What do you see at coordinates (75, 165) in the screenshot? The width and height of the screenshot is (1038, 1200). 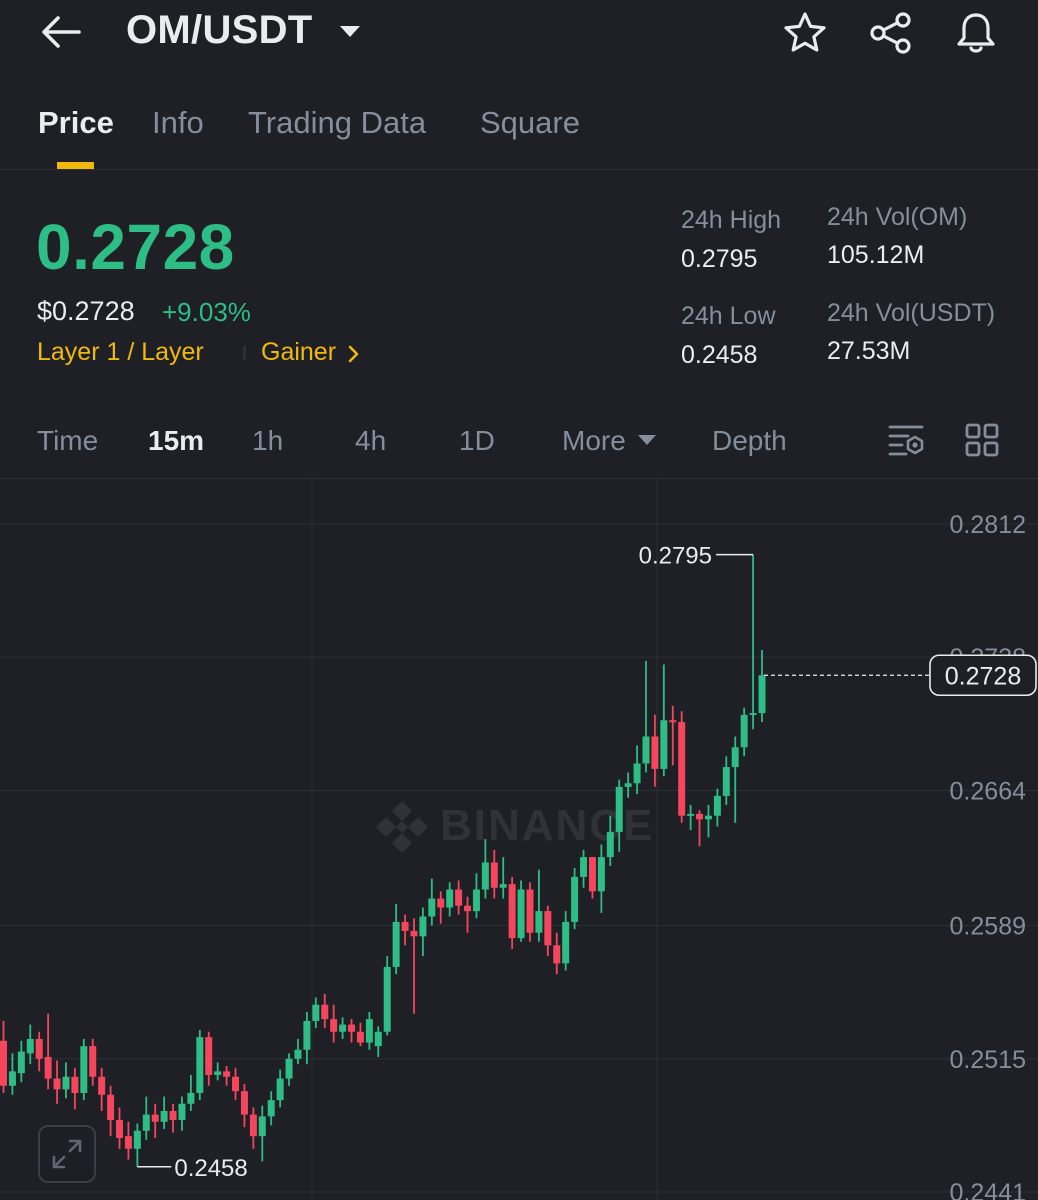 I see `active-tab-indicator` at bounding box center [75, 165].